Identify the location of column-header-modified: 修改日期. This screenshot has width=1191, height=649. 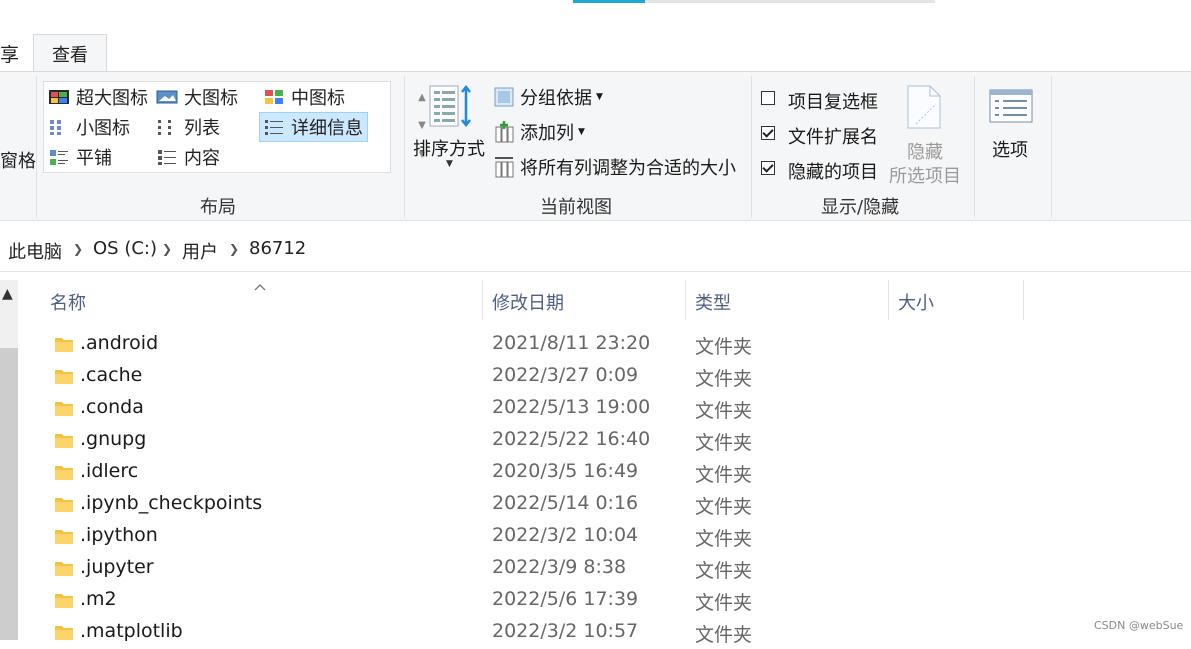
(528, 302).